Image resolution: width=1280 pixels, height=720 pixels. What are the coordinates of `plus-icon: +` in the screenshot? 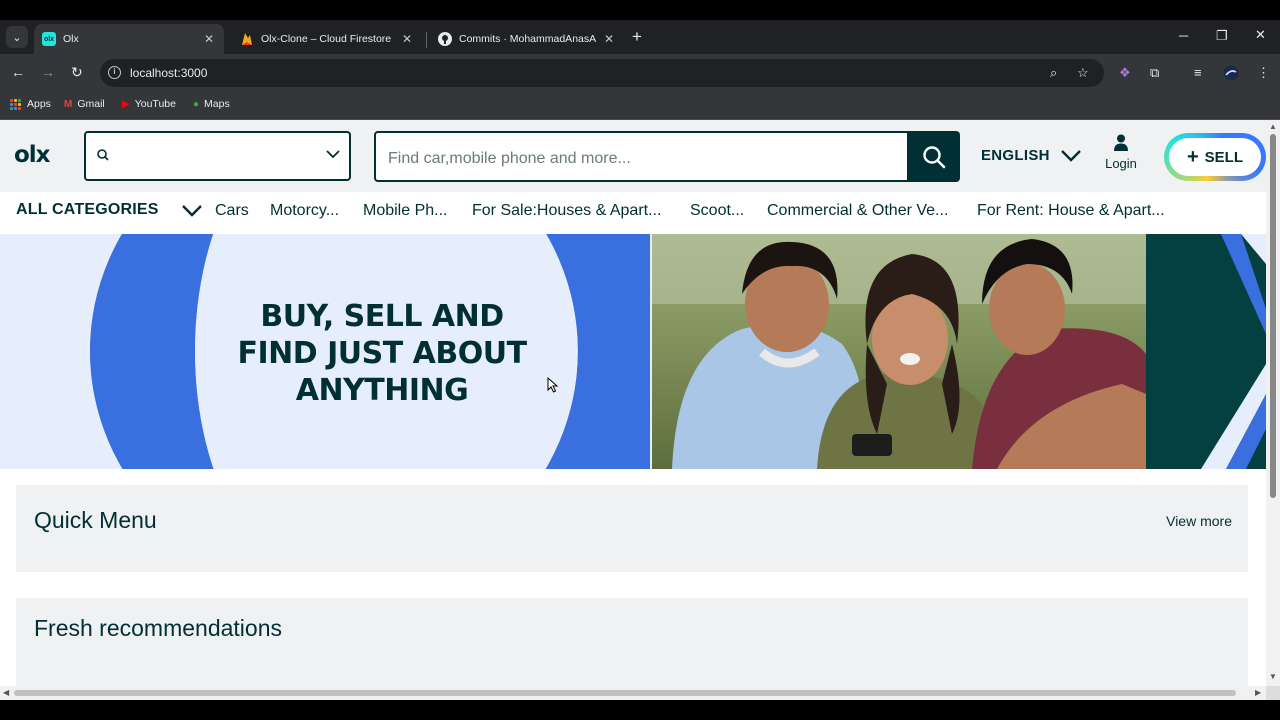 It's located at (1192, 157).